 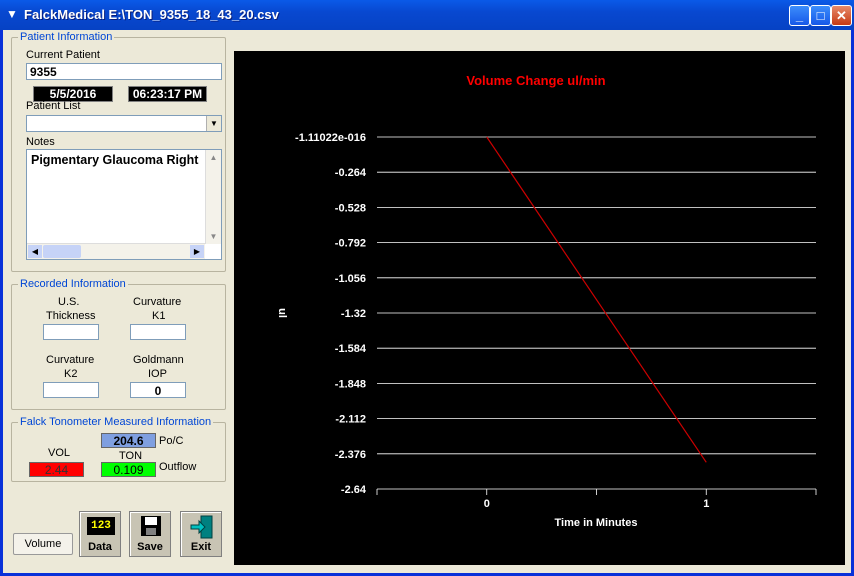 I want to click on iop-label-line1: Goldmann, so click(x=158, y=360).